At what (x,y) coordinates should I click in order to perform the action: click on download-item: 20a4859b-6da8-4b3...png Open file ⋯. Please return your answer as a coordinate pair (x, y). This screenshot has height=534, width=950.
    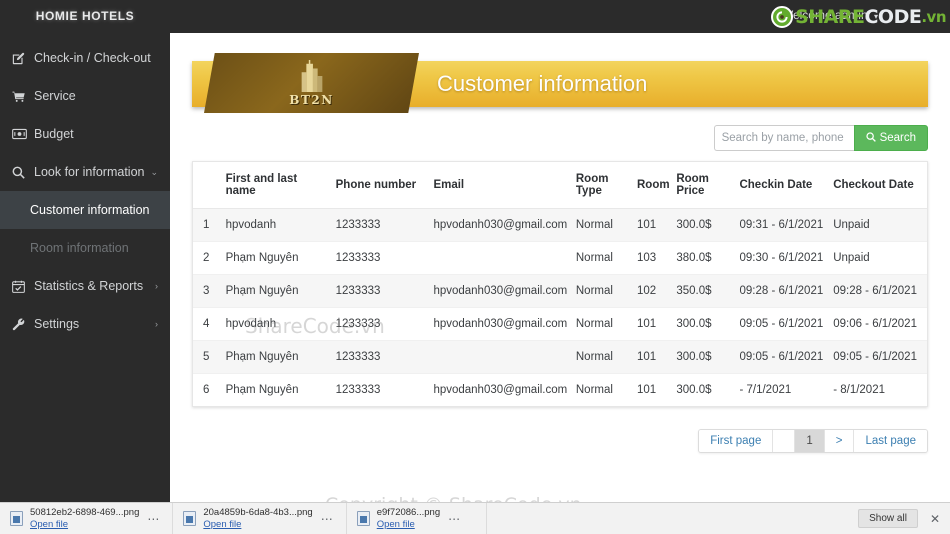
    Looking at the image, I should click on (260, 518).